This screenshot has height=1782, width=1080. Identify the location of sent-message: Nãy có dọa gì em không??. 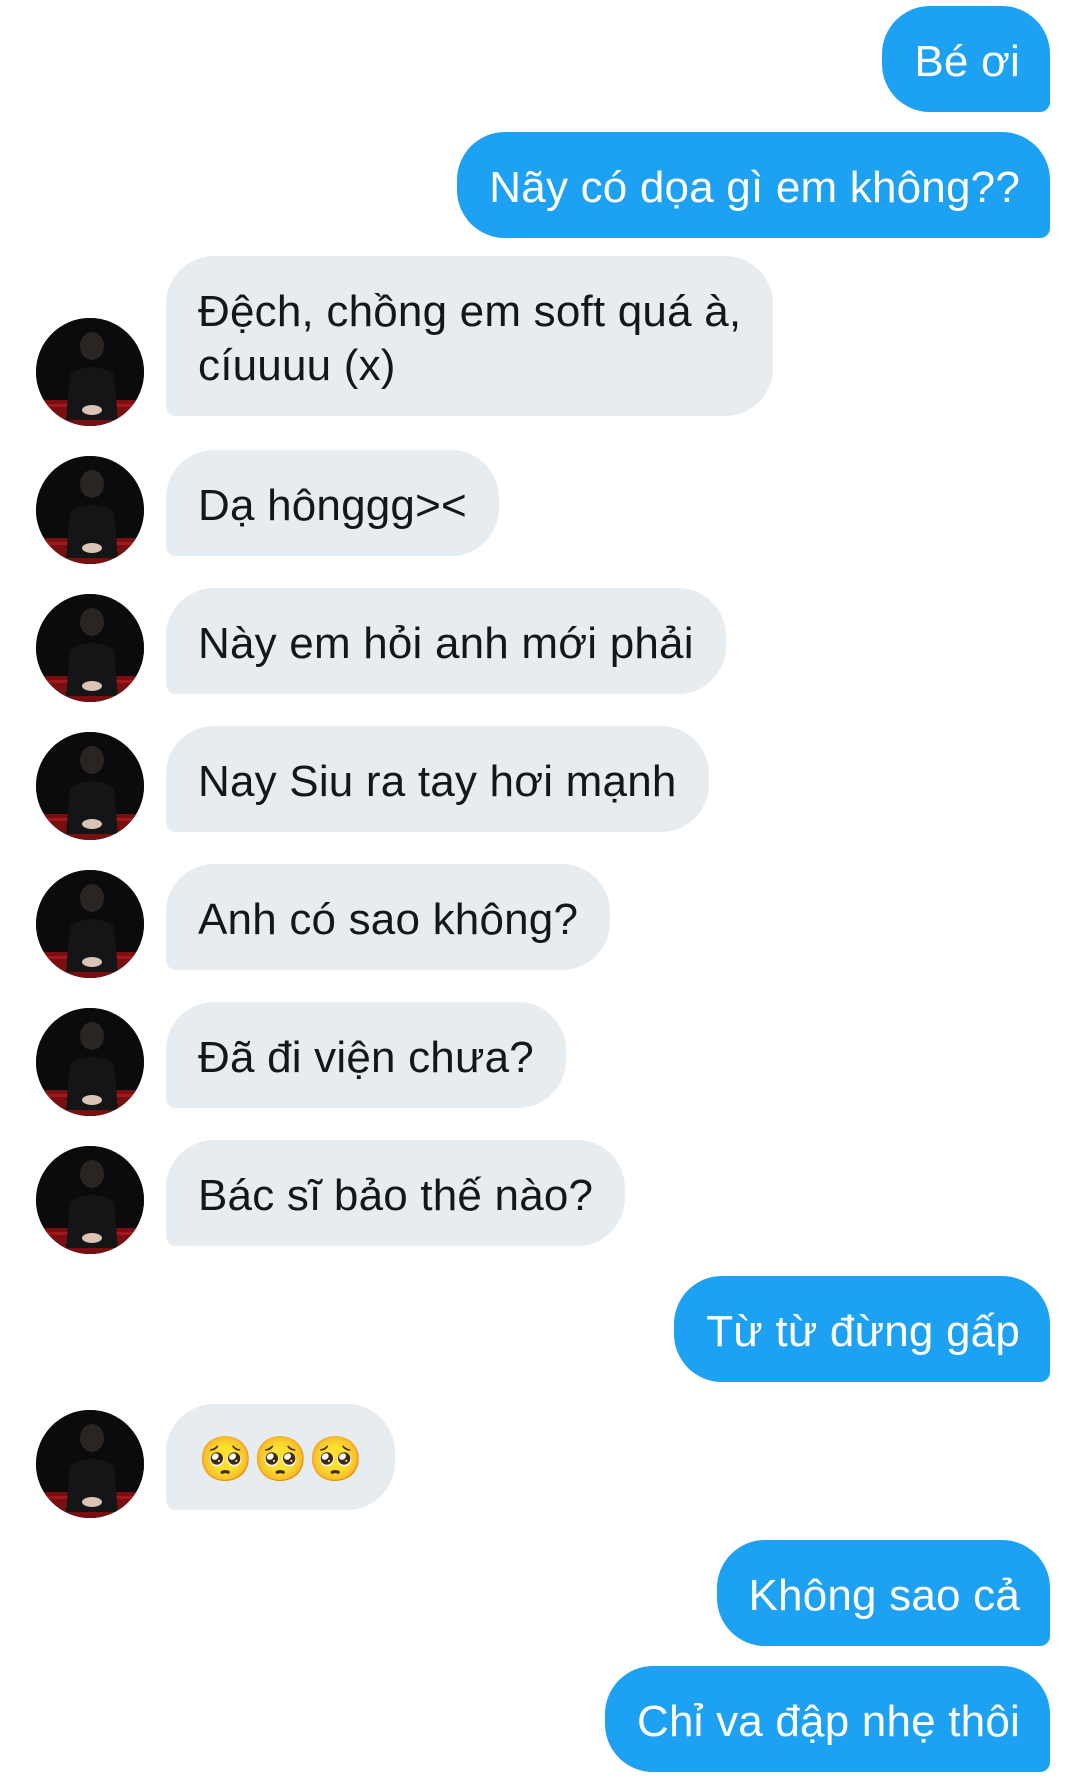
(753, 185).